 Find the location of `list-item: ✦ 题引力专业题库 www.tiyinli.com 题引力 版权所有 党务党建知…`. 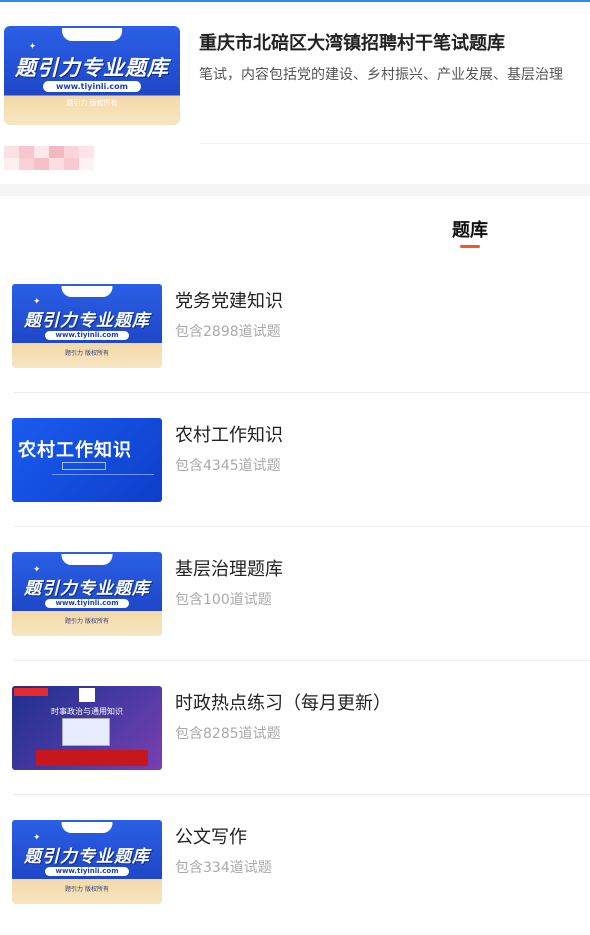

list-item: ✦ 题引力专业题库 www.tiyinli.com 题引力 版权所有 党务党建知… is located at coordinates (295, 334).